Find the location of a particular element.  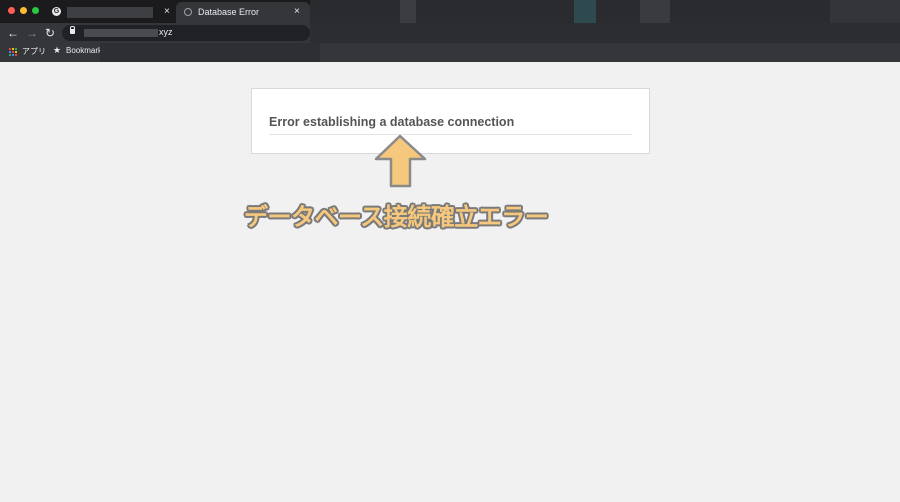

annotation-caption: データベース接続確立エラー is located at coordinates (396, 217).